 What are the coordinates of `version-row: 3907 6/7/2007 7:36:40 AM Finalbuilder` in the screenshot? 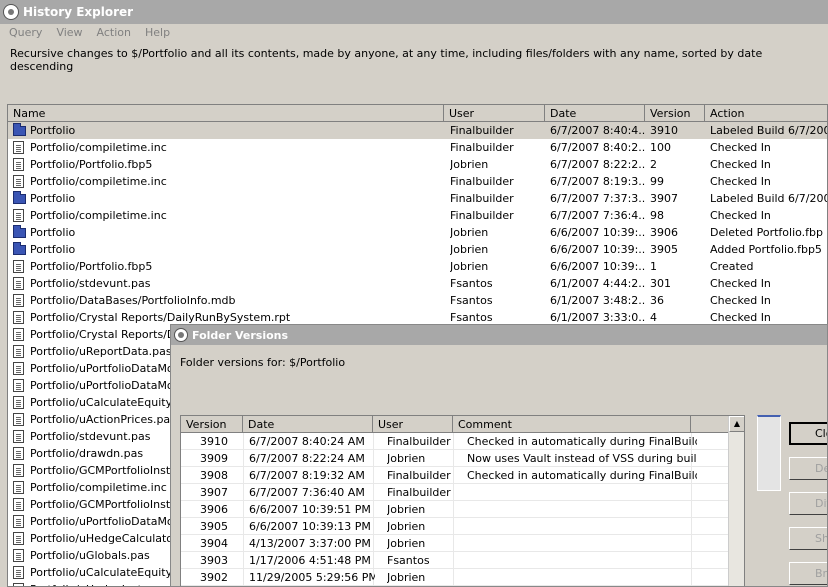 It's located at (455, 492).